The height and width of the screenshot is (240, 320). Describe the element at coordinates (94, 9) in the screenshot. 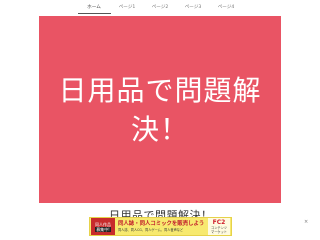

I see `nav-tab-home: ホーム` at that location.